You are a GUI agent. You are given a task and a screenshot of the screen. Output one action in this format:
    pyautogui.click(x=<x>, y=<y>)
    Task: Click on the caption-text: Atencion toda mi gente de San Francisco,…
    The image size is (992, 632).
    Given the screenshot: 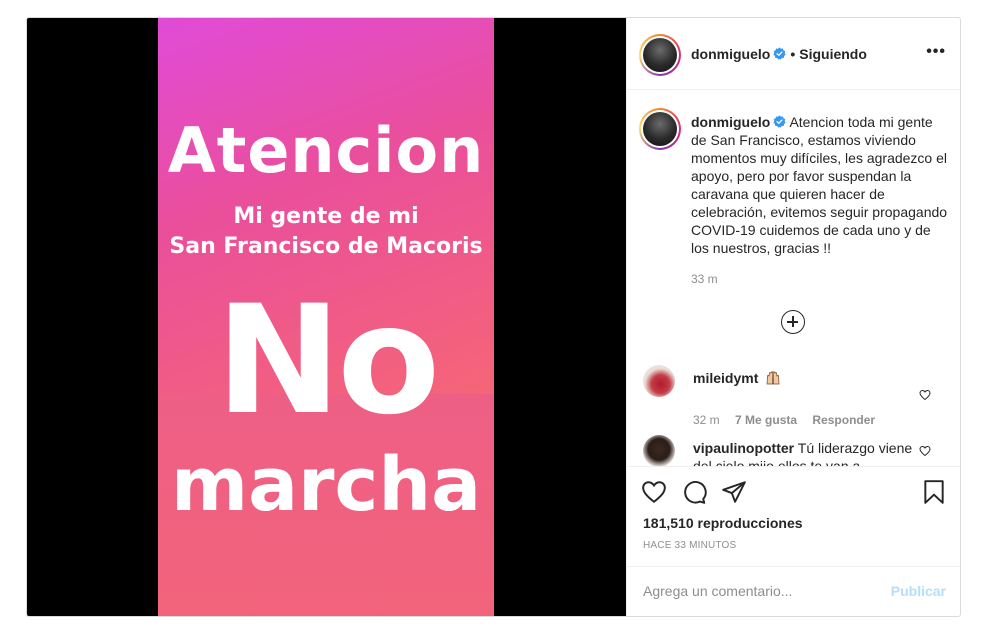 What is the action you would take?
    pyautogui.click(x=819, y=185)
    